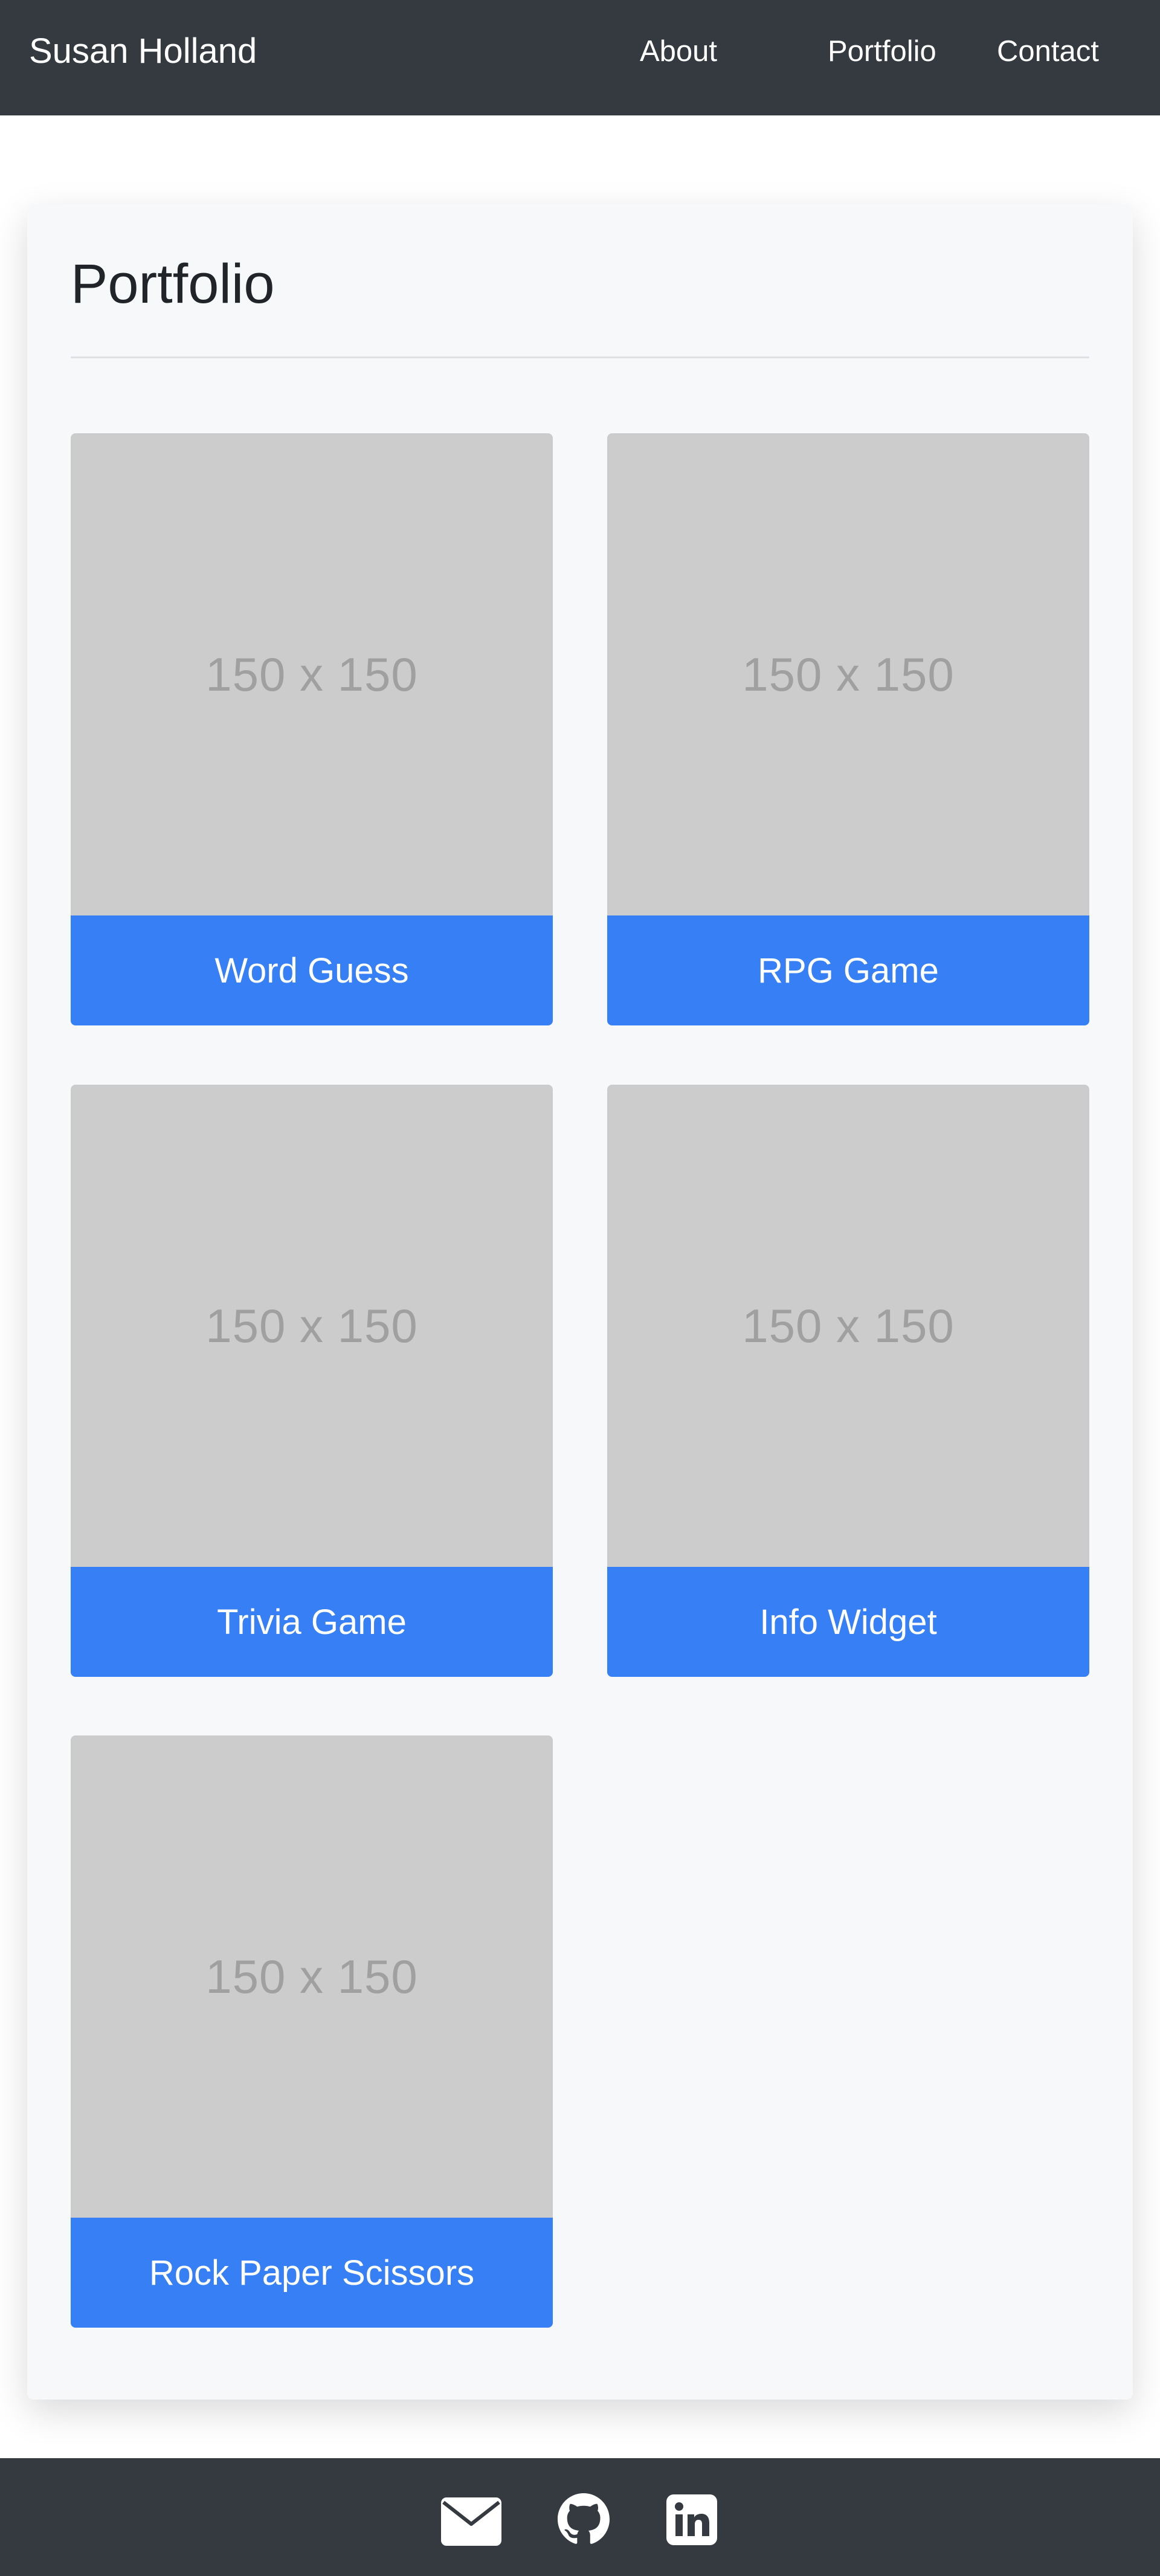 This screenshot has height=2576, width=1160. I want to click on github-icon, so click(584, 2519).